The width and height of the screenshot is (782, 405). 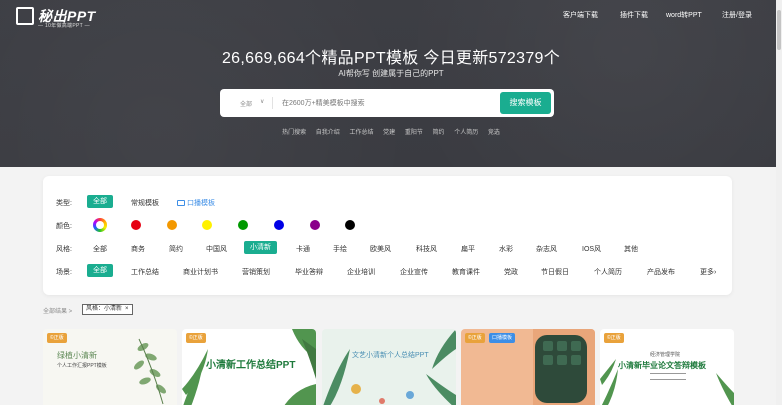 I want to click on filter-label-scene: 场景:, so click(x=64, y=272).